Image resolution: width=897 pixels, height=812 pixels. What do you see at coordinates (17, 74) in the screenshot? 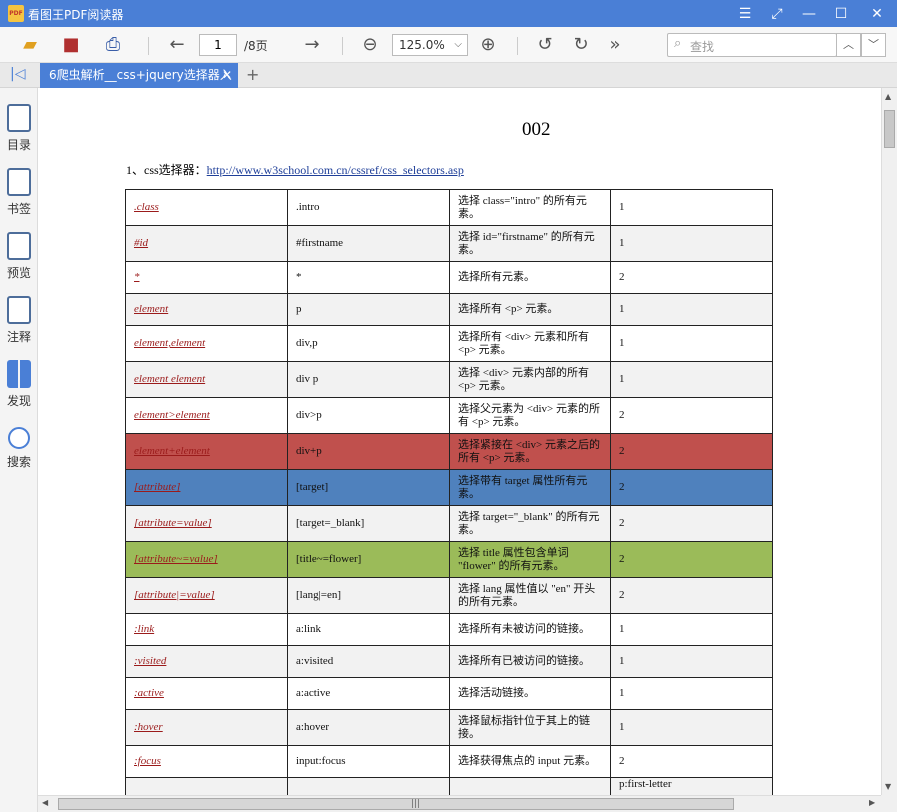
I see `collapse-sidebar-icon: |◁` at bounding box center [17, 74].